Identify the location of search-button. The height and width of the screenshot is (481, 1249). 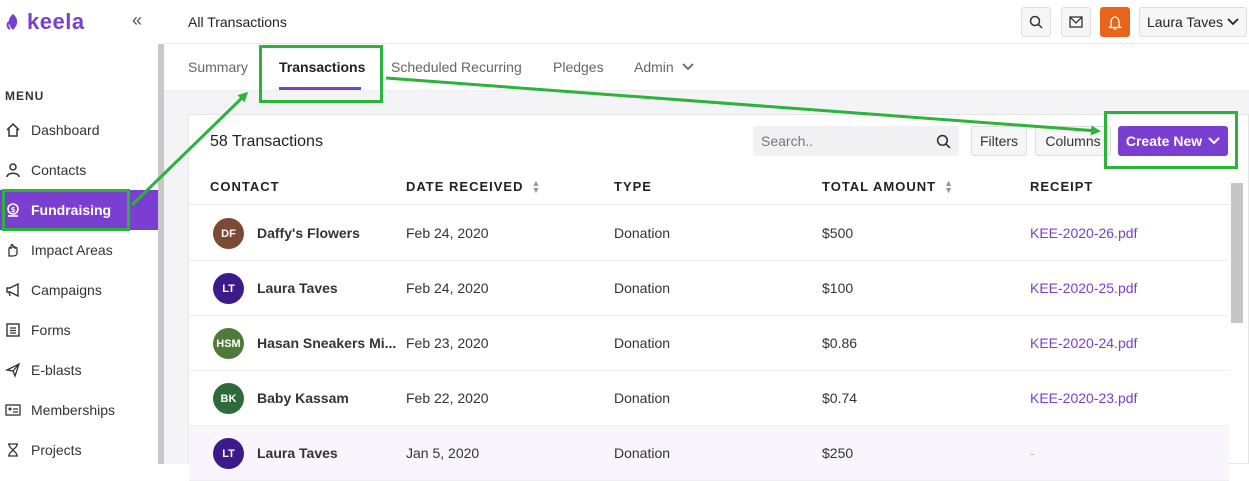
(1036, 22).